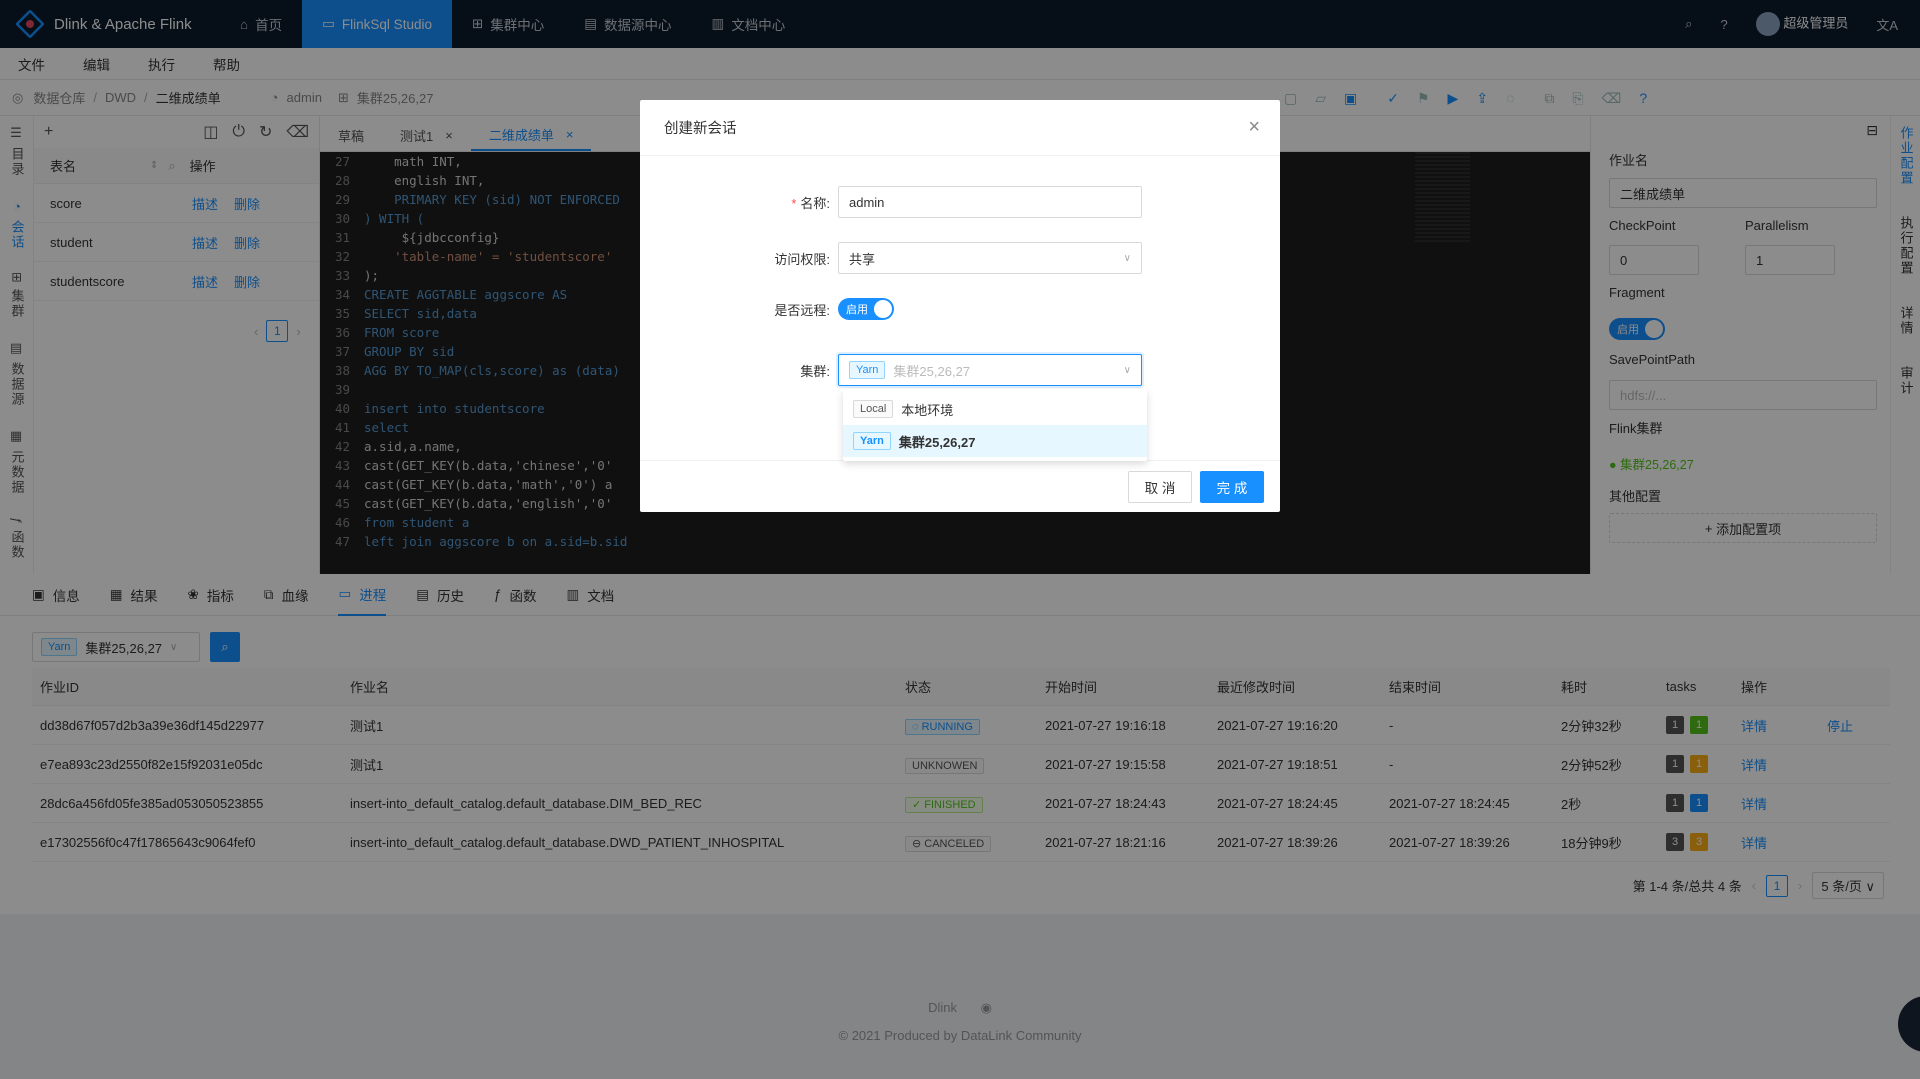 This screenshot has width=1920, height=1079. What do you see at coordinates (1232, 487) in the screenshot?
I see `ok-button: 完 成` at bounding box center [1232, 487].